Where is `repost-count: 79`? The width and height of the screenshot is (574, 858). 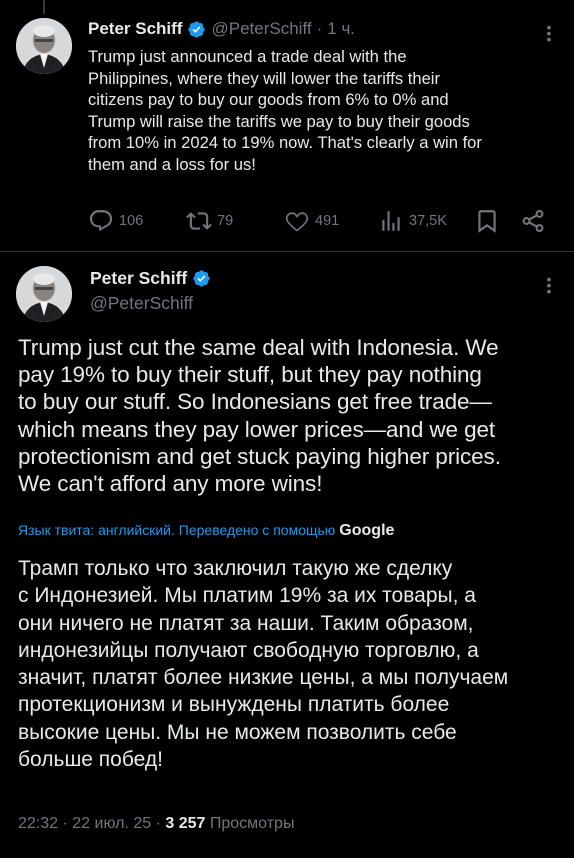 repost-count: 79 is located at coordinates (225, 221).